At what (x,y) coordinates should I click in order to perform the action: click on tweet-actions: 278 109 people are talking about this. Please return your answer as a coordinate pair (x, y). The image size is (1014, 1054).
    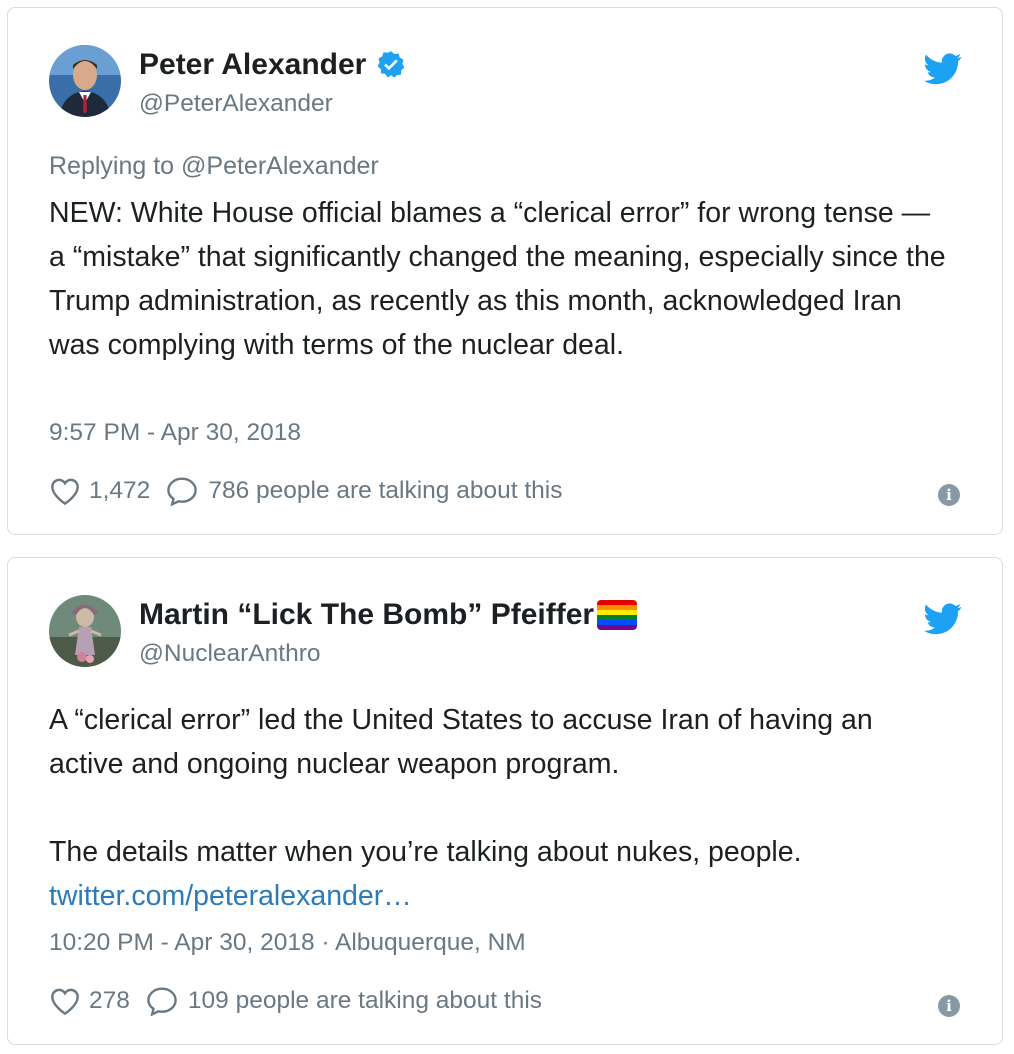
    Looking at the image, I should click on (295, 1001).